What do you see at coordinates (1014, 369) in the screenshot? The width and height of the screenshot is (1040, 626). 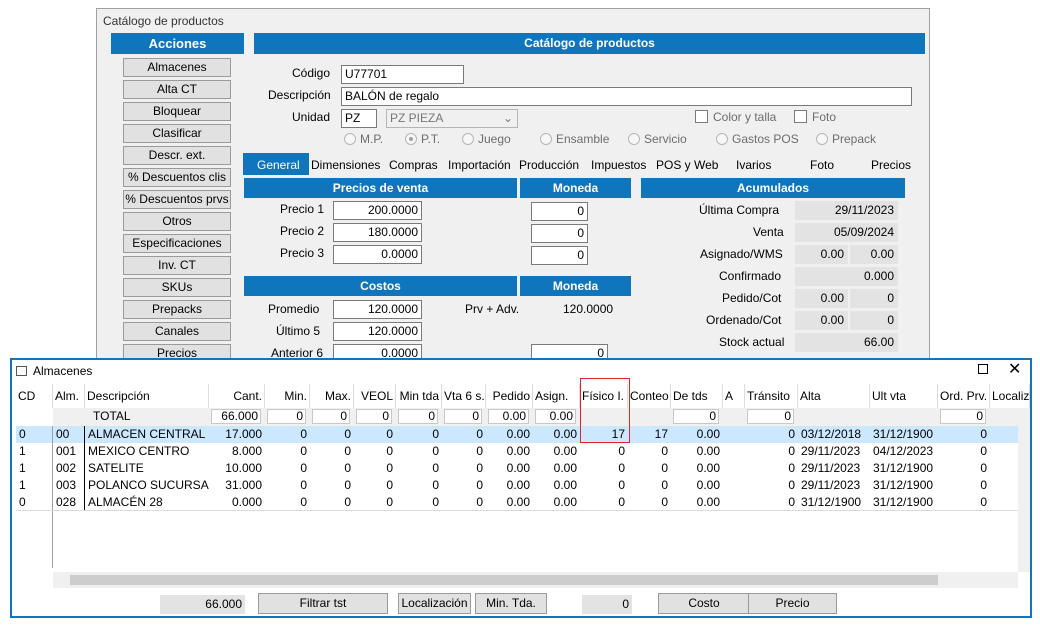 I see `close-icon: ✕` at bounding box center [1014, 369].